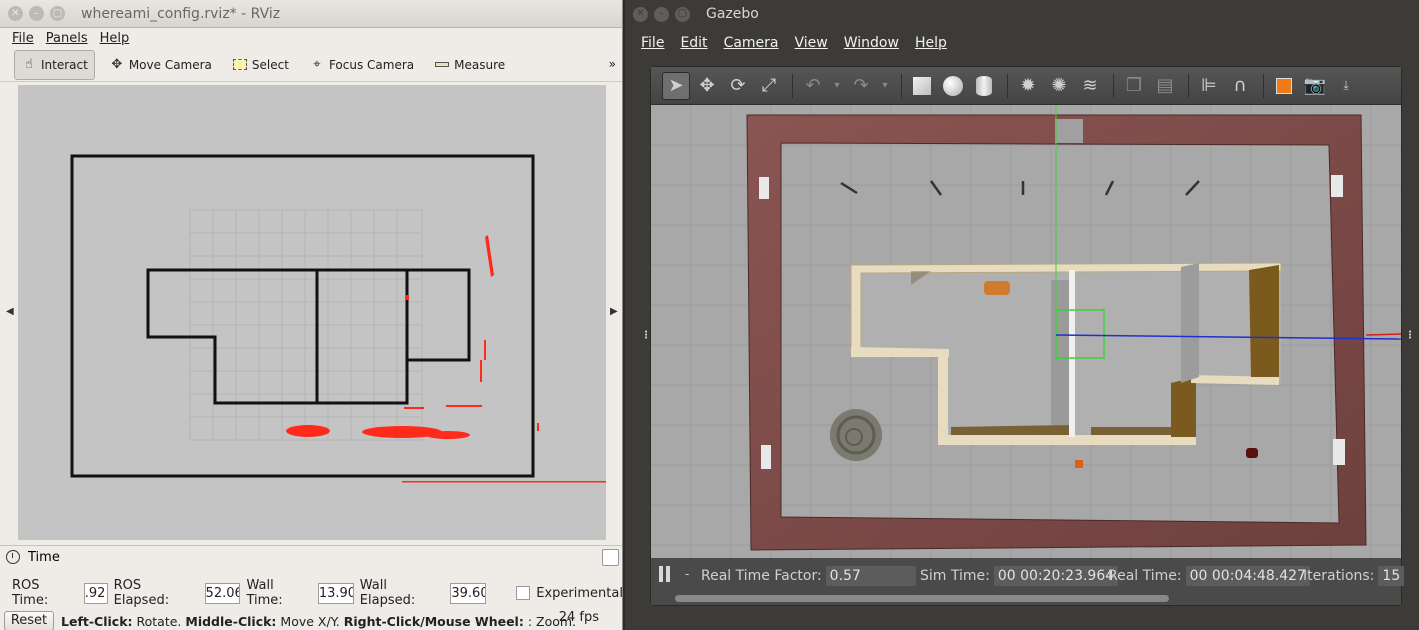 This screenshot has height=630, width=1419. Describe the element at coordinates (693, 43) in the screenshot. I see `menu-edit: Edit` at that location.